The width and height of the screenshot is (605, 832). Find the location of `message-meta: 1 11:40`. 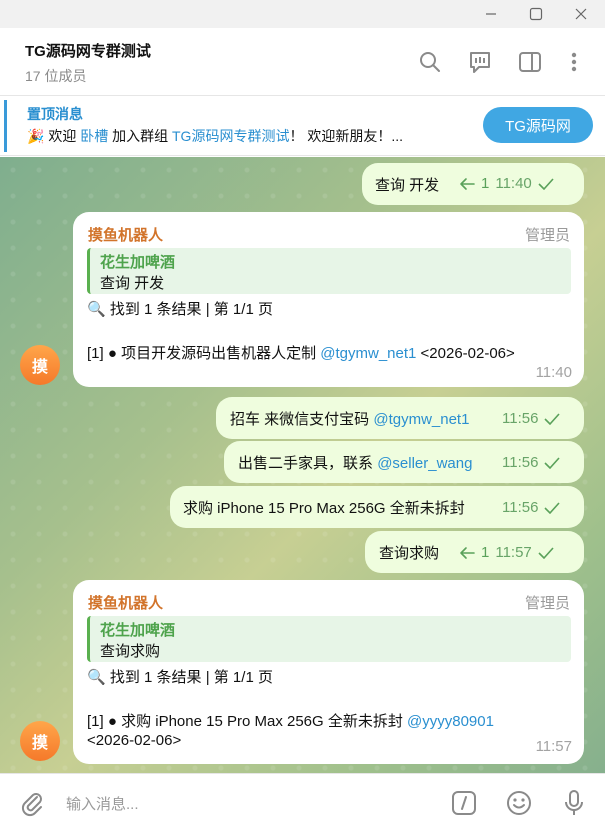

message-meta: 1 11:40 is located at coordinates (506, 183).